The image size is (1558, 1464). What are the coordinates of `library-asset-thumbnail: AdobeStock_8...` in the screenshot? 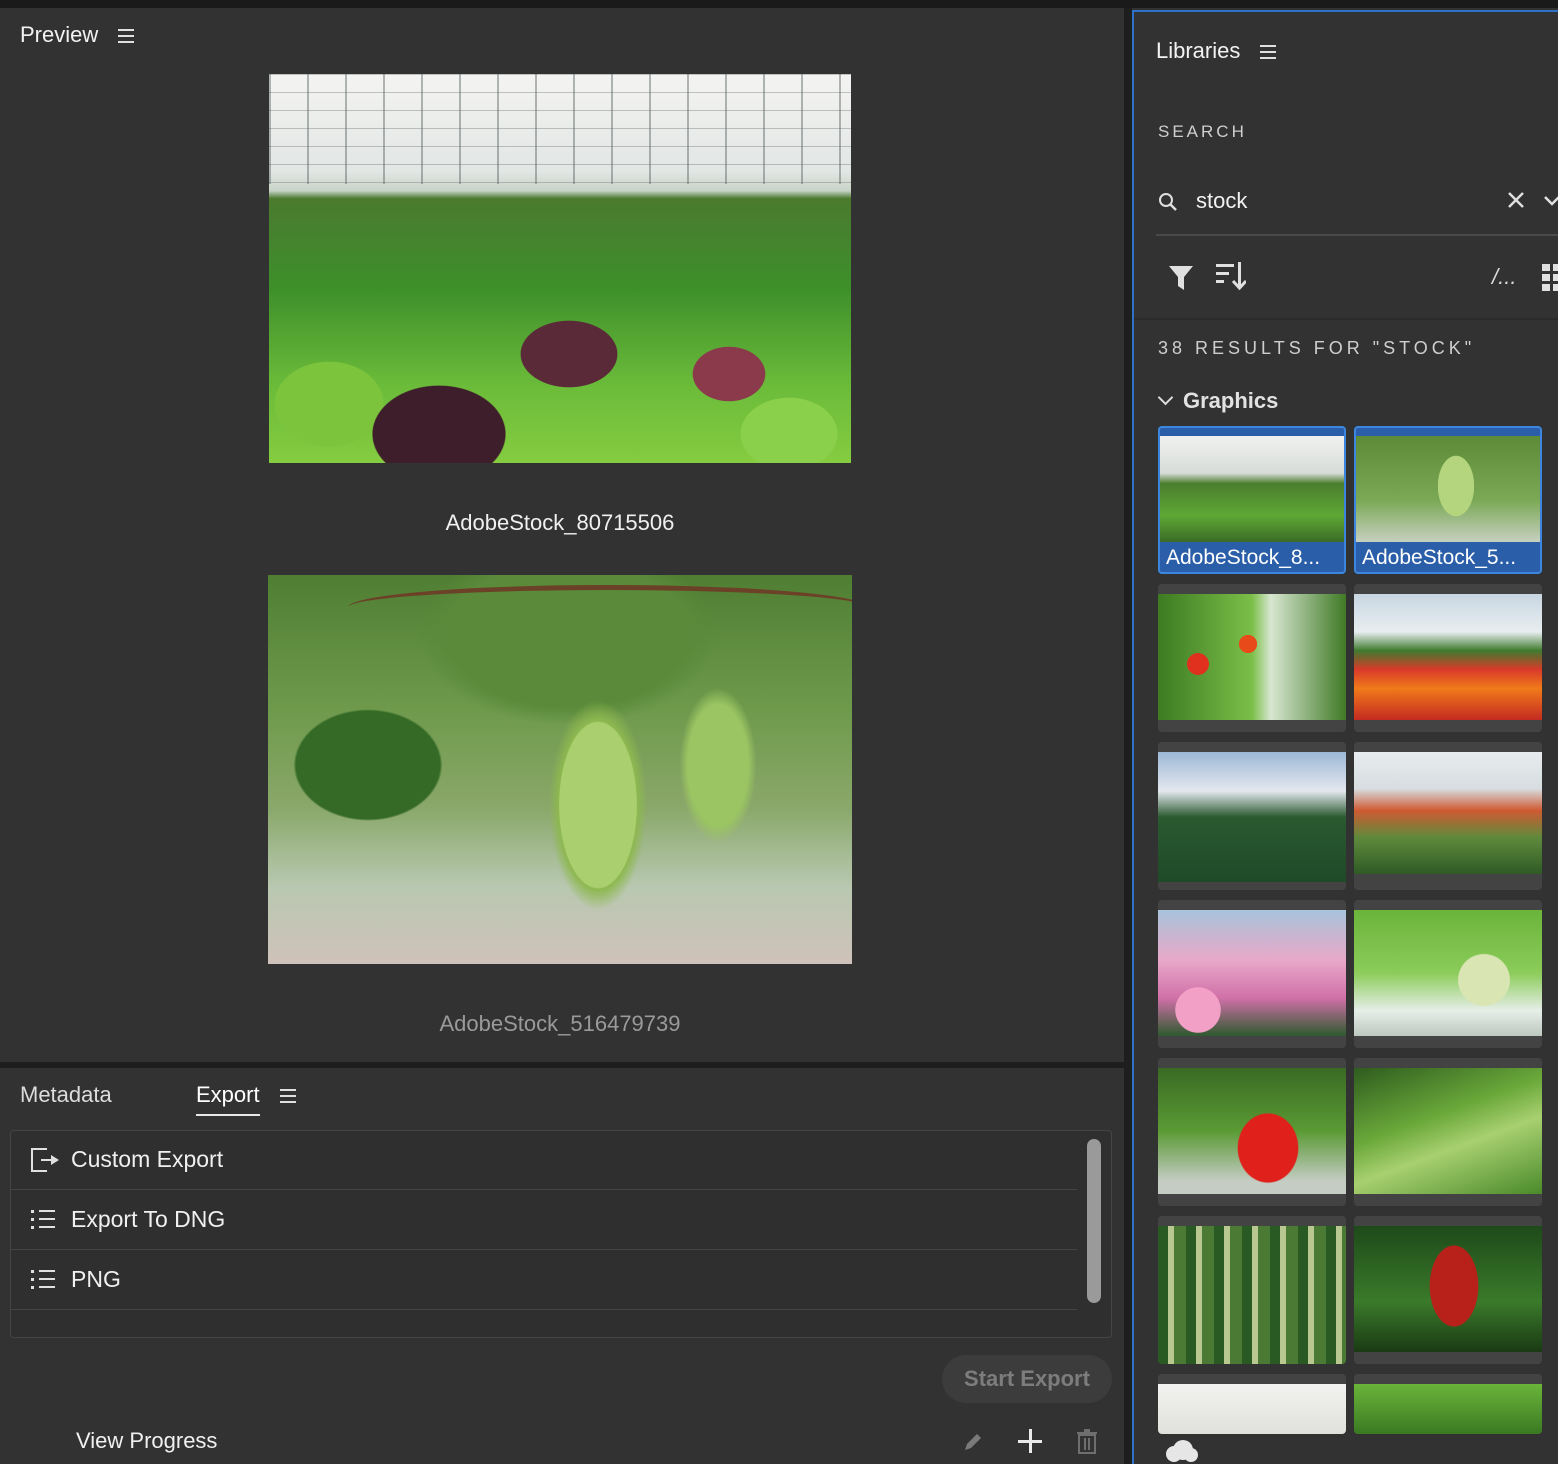 It's located at (1252, 500).